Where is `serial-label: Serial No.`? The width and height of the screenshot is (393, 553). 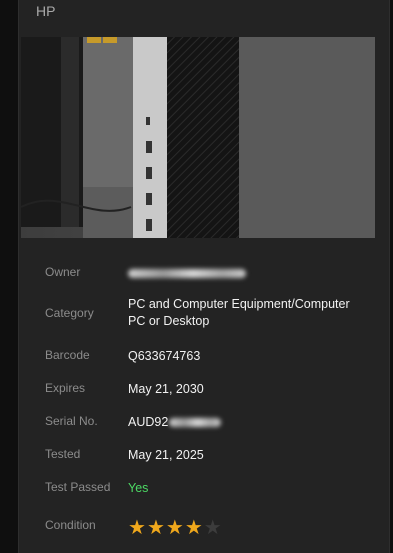
serial-label: Serial No. is located at coordinates (71, 421).